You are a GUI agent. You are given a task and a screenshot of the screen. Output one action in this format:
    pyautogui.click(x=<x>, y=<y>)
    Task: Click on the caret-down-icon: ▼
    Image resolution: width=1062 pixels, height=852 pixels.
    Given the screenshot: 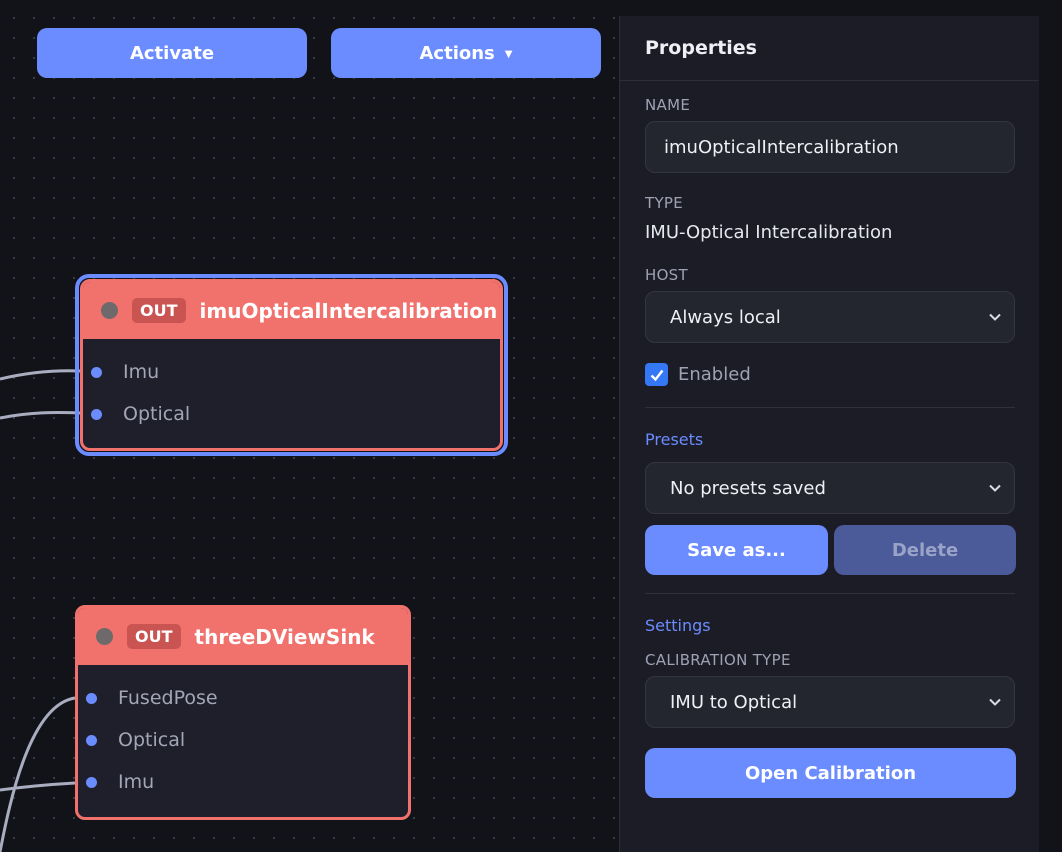 What is the action you would take?
    pyautogui.click(x=508, y=54)
    